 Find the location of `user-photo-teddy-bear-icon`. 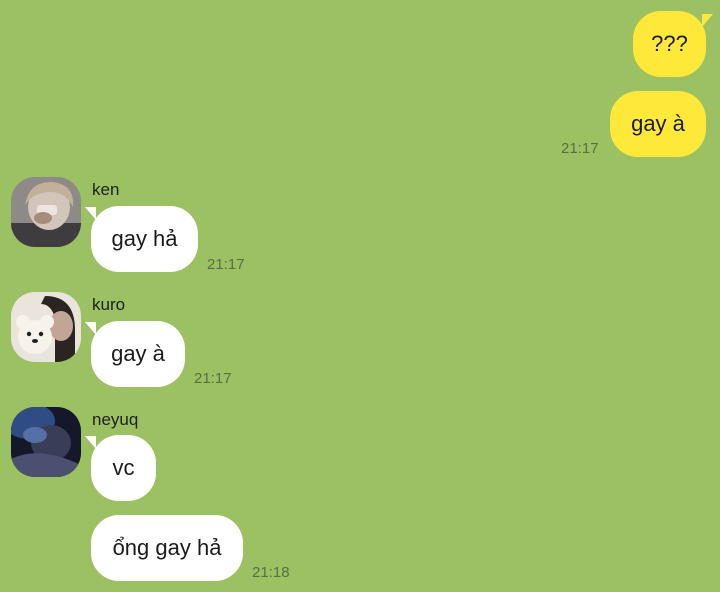

user-photo-teddy-bear-icon is located at coordinates (46, 327).